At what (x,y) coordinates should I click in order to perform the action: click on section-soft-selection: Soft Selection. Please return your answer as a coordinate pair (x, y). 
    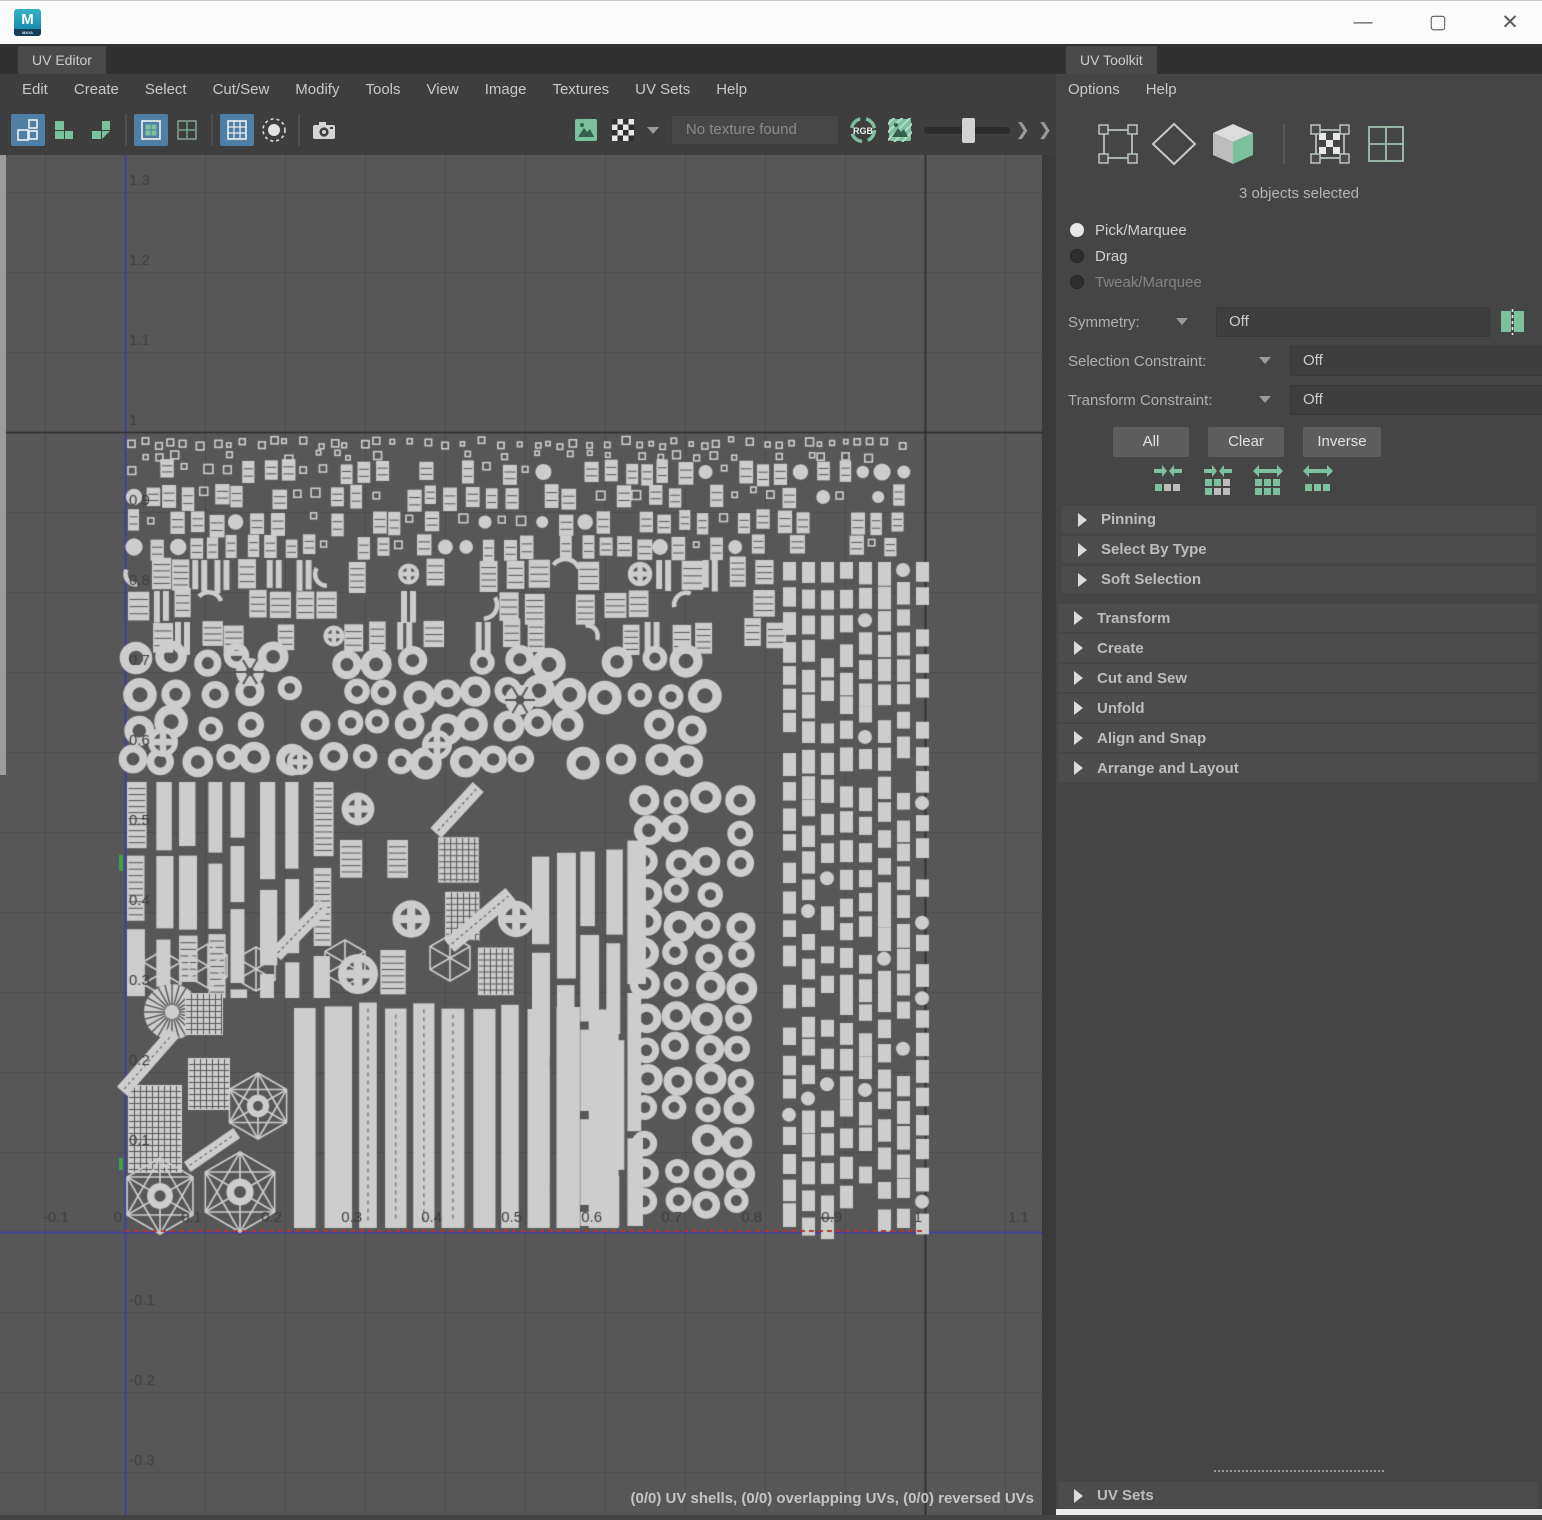
    Looking at the image, I should click on (1299, 579).